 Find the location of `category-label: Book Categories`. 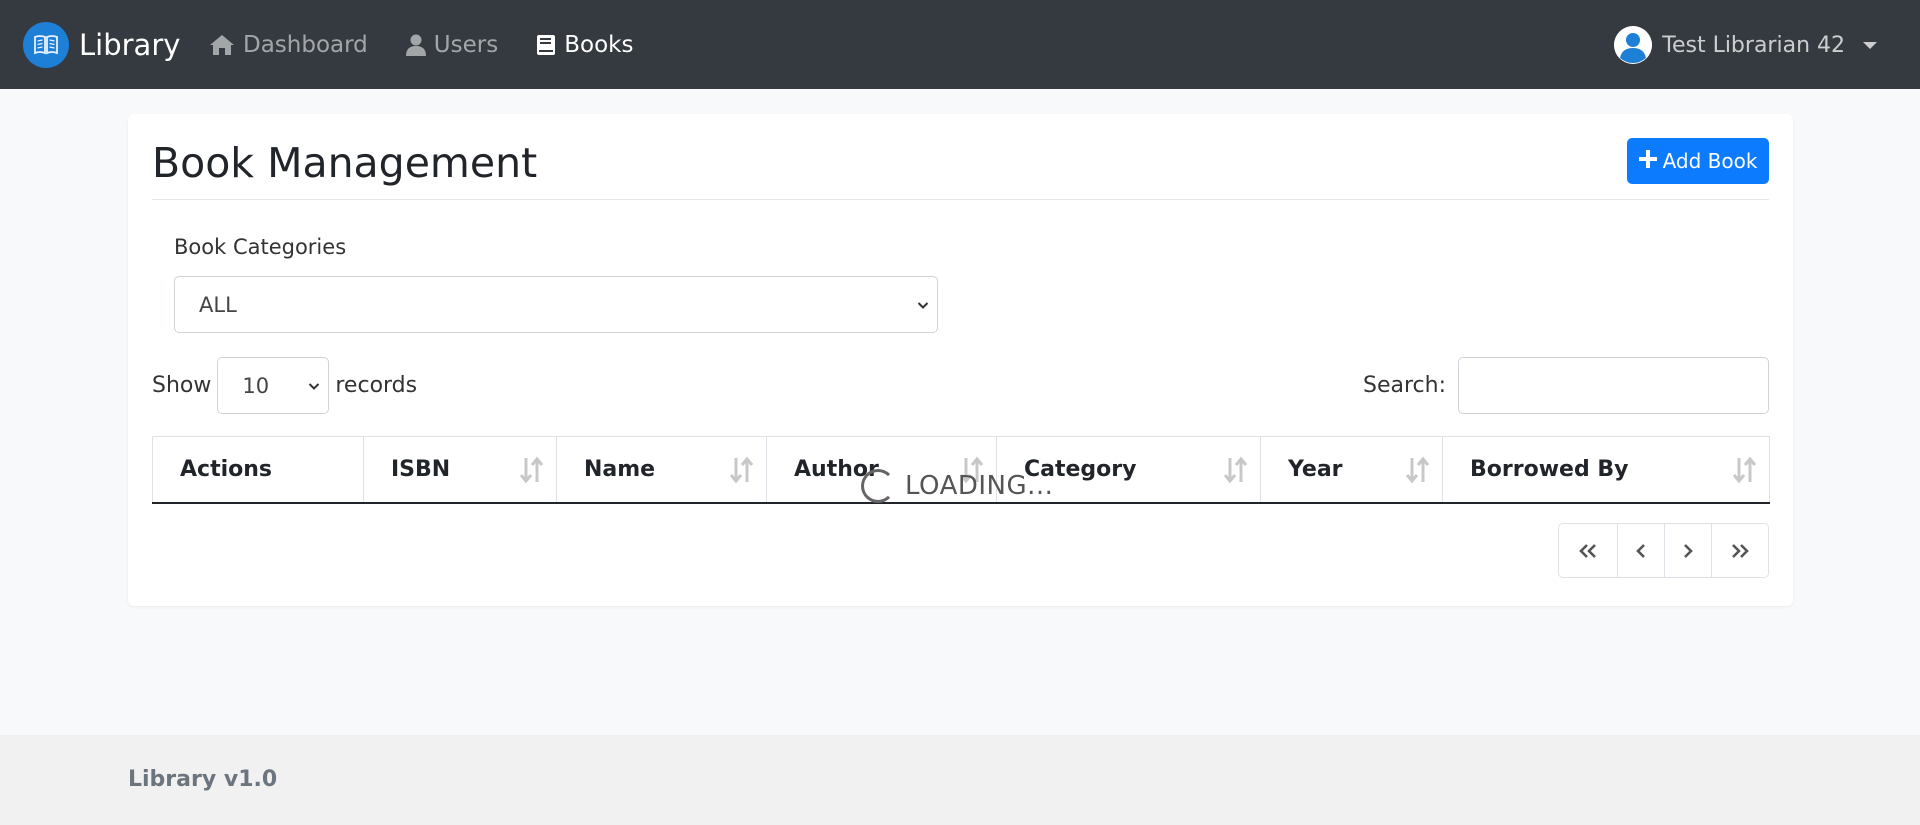

category-label: Book Categories is located at coordinates (260, 247).